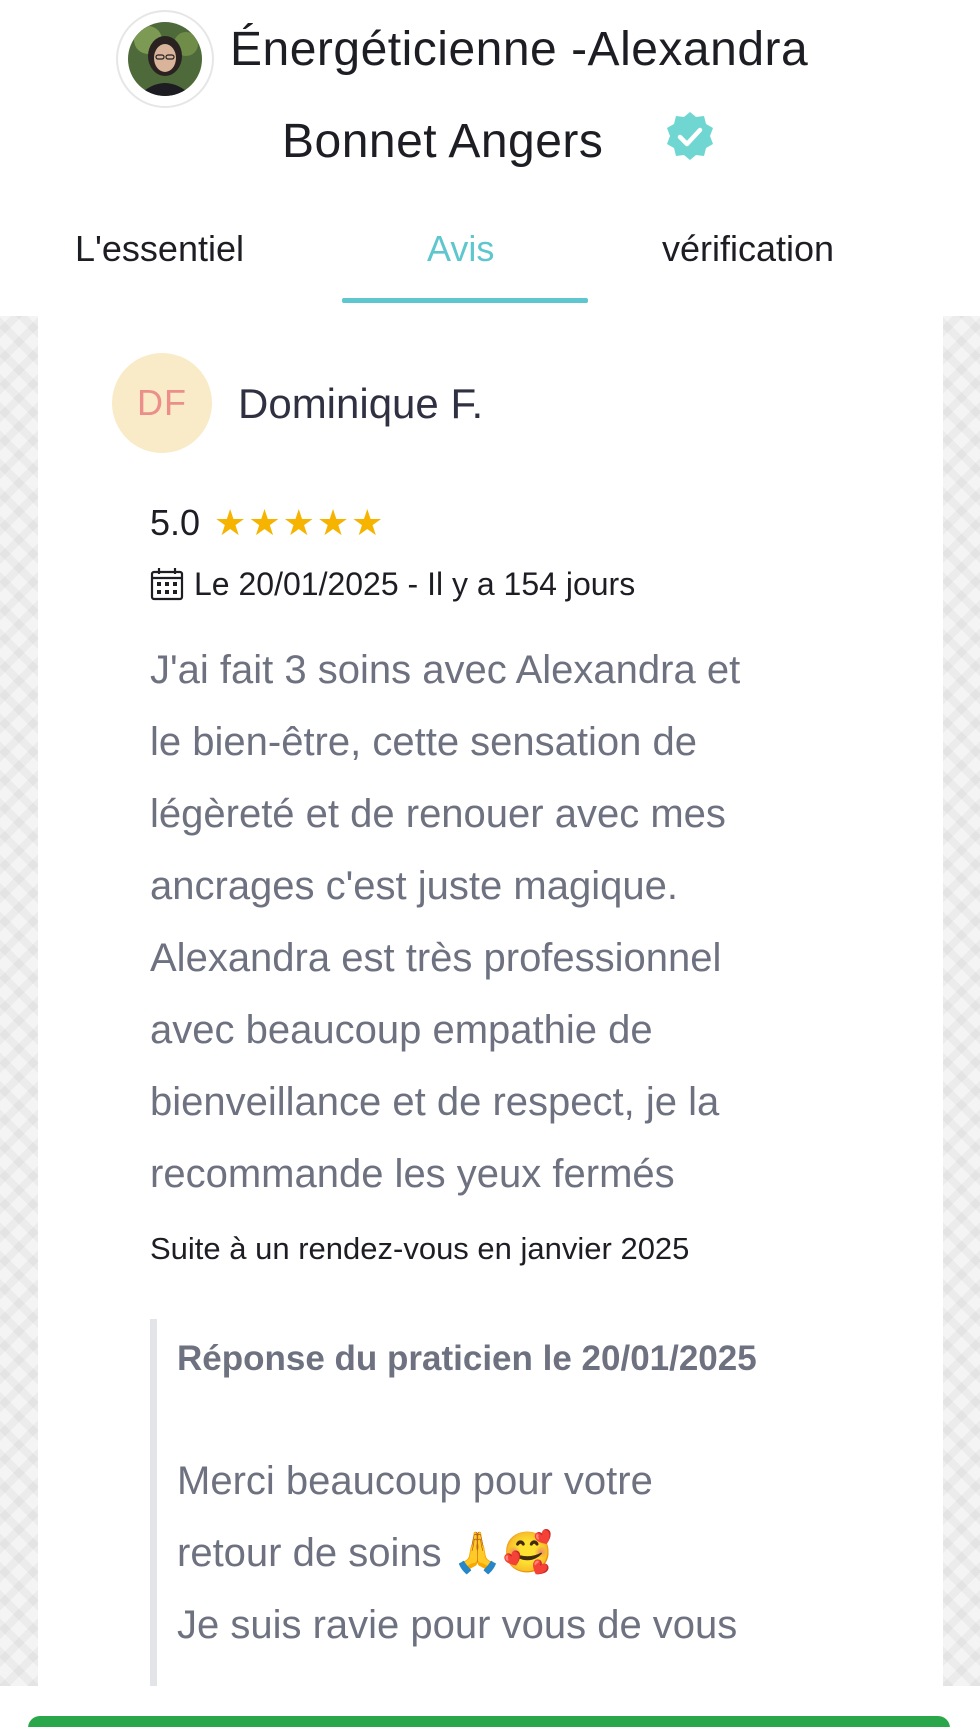 Image resolution: width=980 pixels, height=1727 pixels. What do you see at coordinates (415, 1481) in the screenshot?
I see `response-text-line: Merci beaucoup pour votre` at bounding box center [415, 1481].